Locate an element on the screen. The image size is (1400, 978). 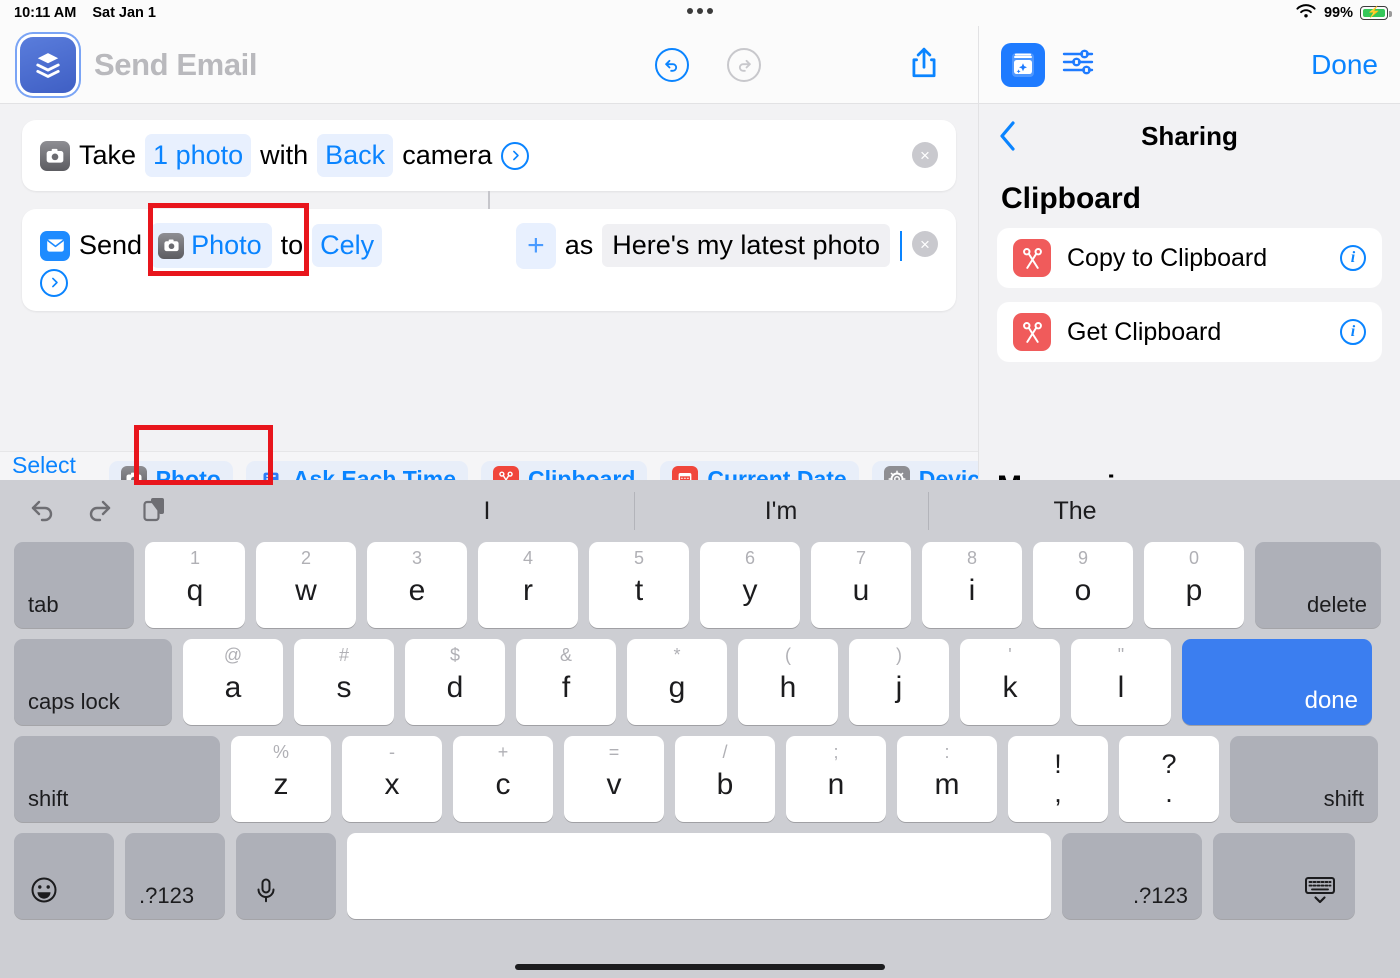
action-card-take-photo: Take 1 photo with Back camera × is located at coordinates (489, 156).